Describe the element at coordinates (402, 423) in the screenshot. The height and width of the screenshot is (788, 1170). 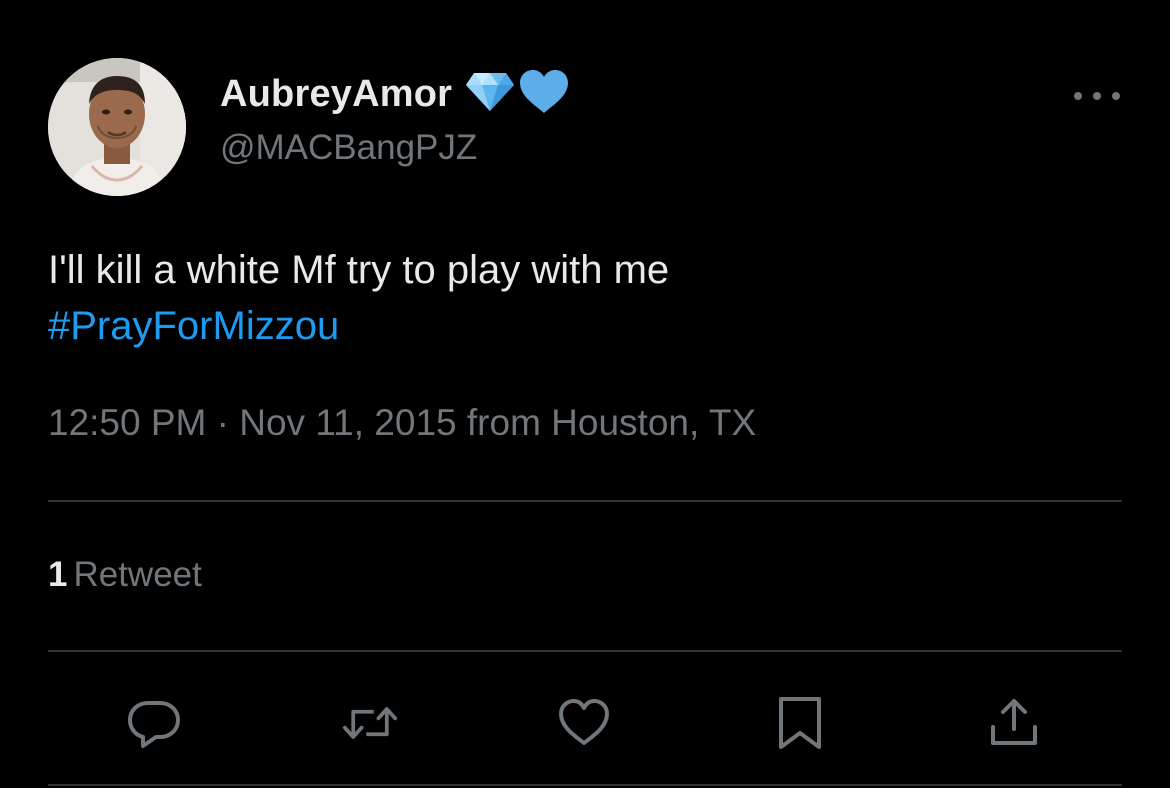
I see `tweet-timestamp: 12:50 PM · Nov 11, 2015 from Houston, TX` at that location.